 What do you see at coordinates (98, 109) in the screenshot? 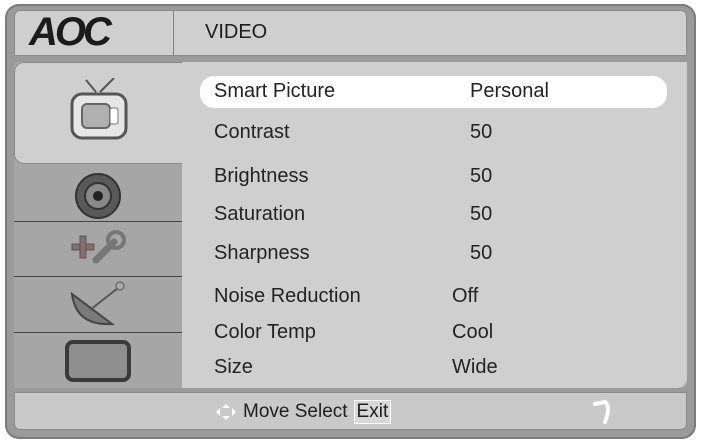
I see `tv-icon` at bounding box center [98, 109].